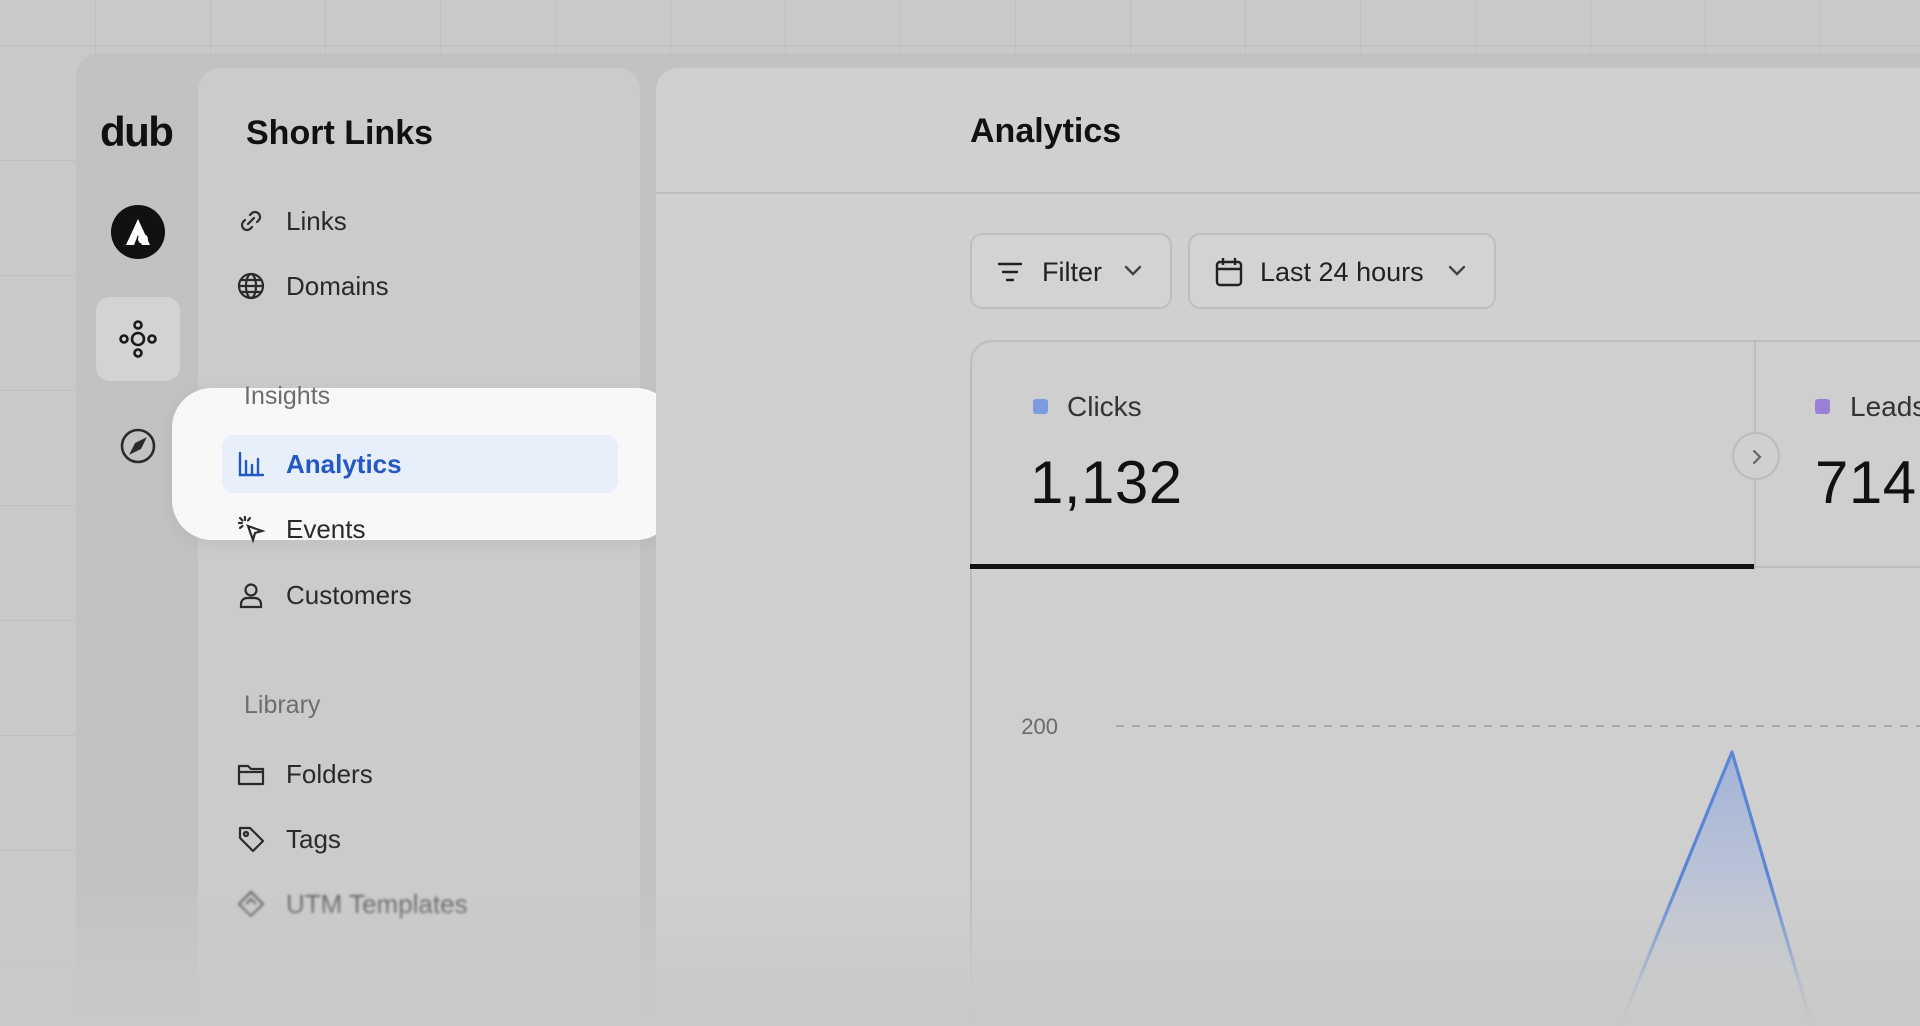 The width and height of the screenshot is (1920, 1026). I want to click on clicks-color-dot, so click(1040, 406).